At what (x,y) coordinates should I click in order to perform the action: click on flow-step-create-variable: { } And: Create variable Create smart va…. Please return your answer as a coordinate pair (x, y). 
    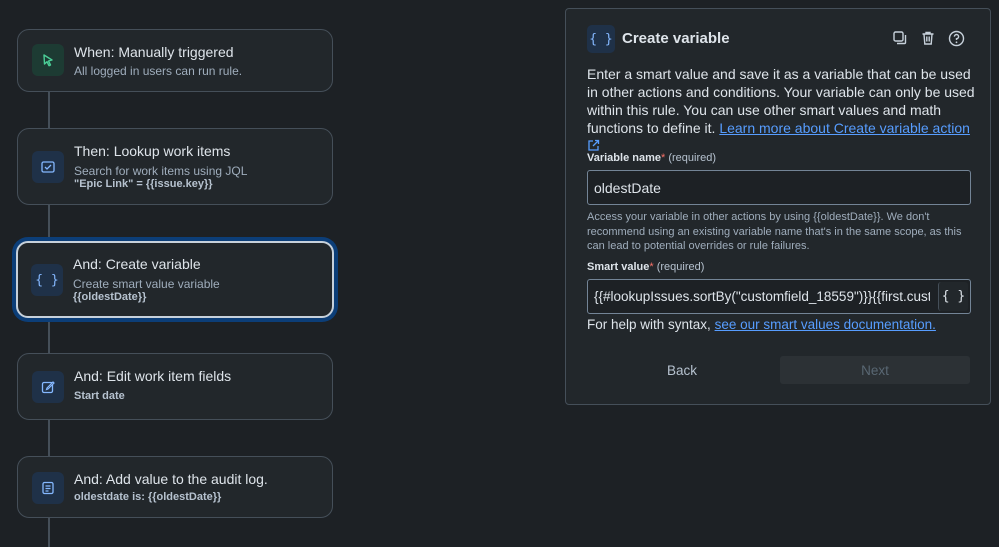
    Looking at the image, I should click on (175, 279).